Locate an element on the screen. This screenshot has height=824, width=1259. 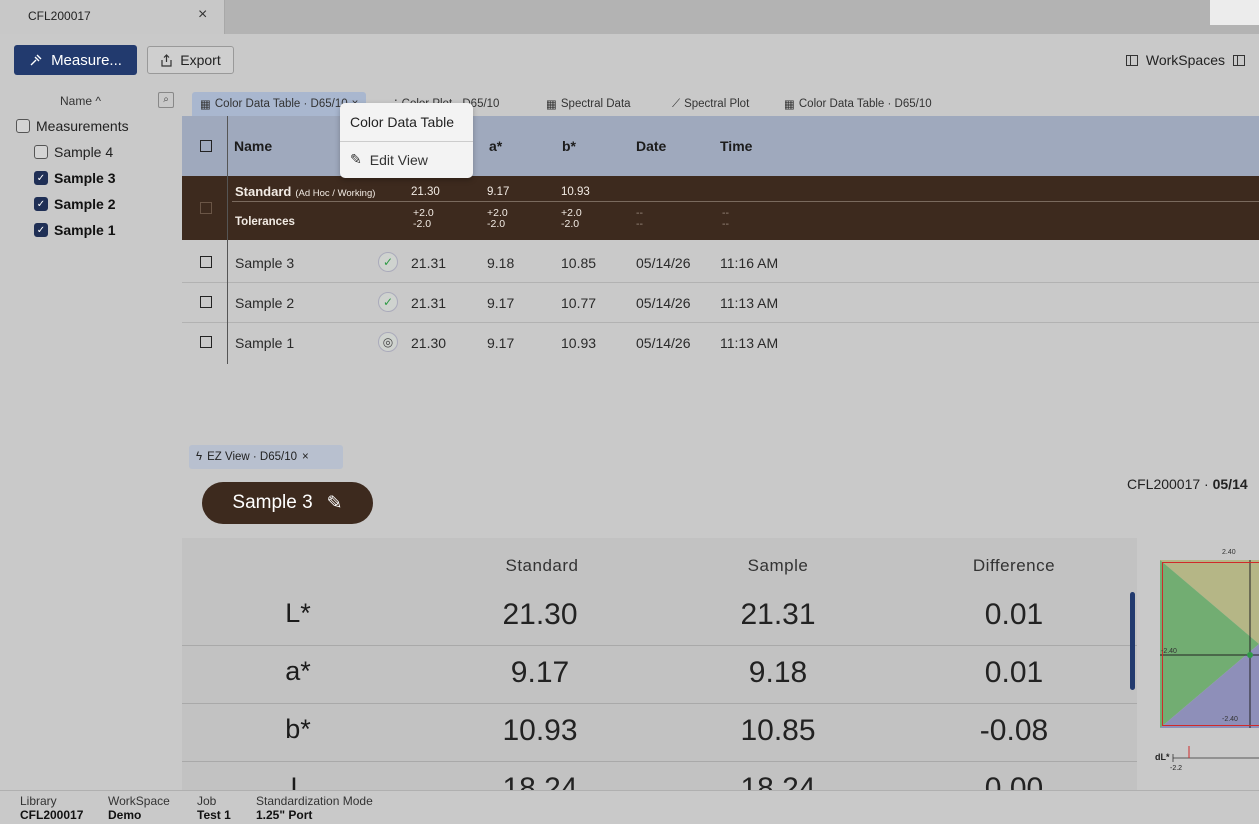
tree-item-sample-4: Sample 4 is located at coordinates (73, 152).